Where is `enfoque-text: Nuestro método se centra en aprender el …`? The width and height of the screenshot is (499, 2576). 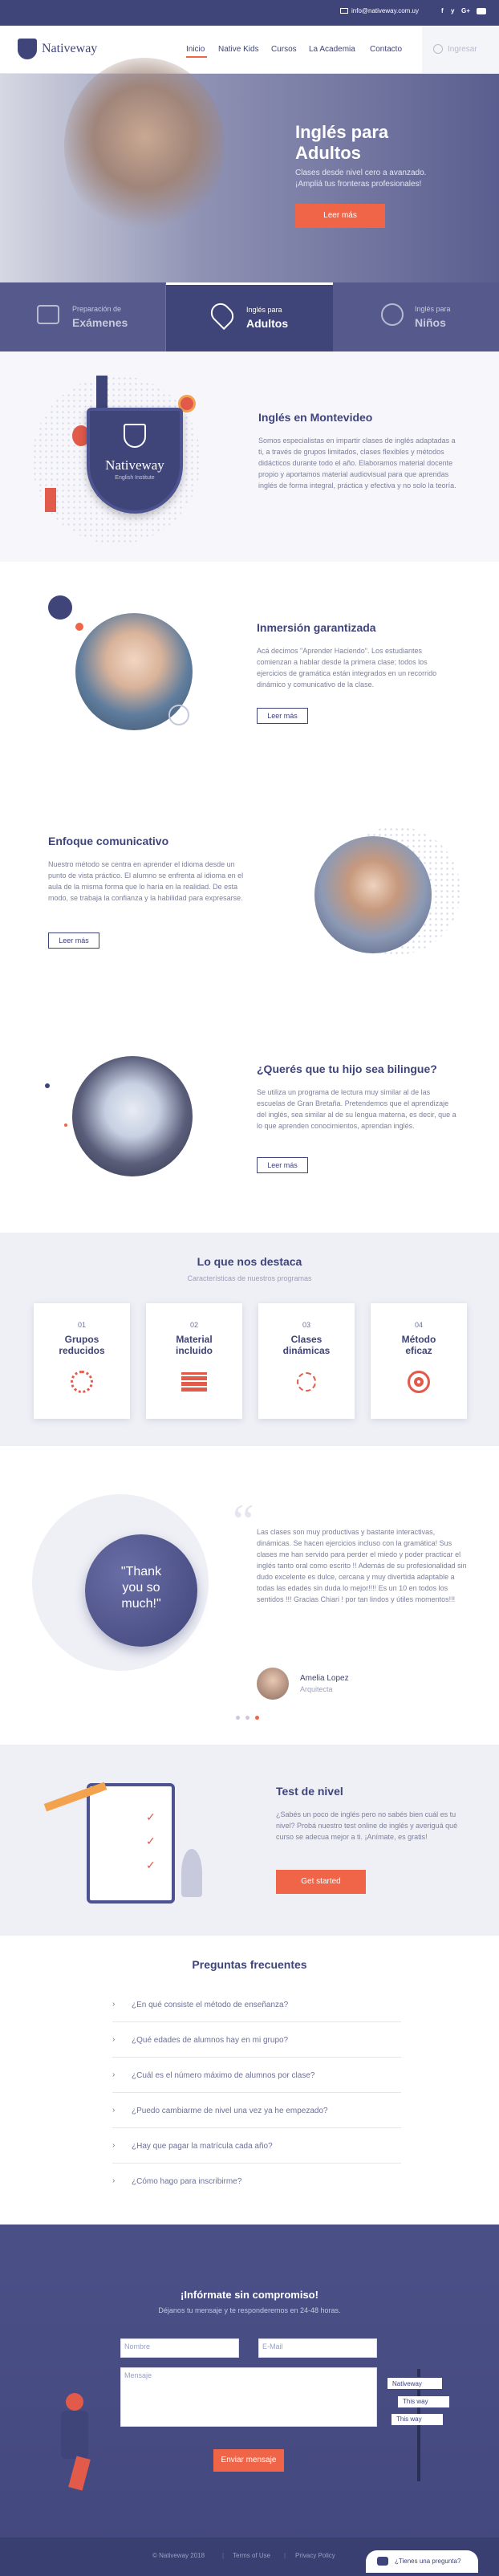 enfoque-text: Nuestro método se centra en aprender el … is located at coordinates (146, 881).